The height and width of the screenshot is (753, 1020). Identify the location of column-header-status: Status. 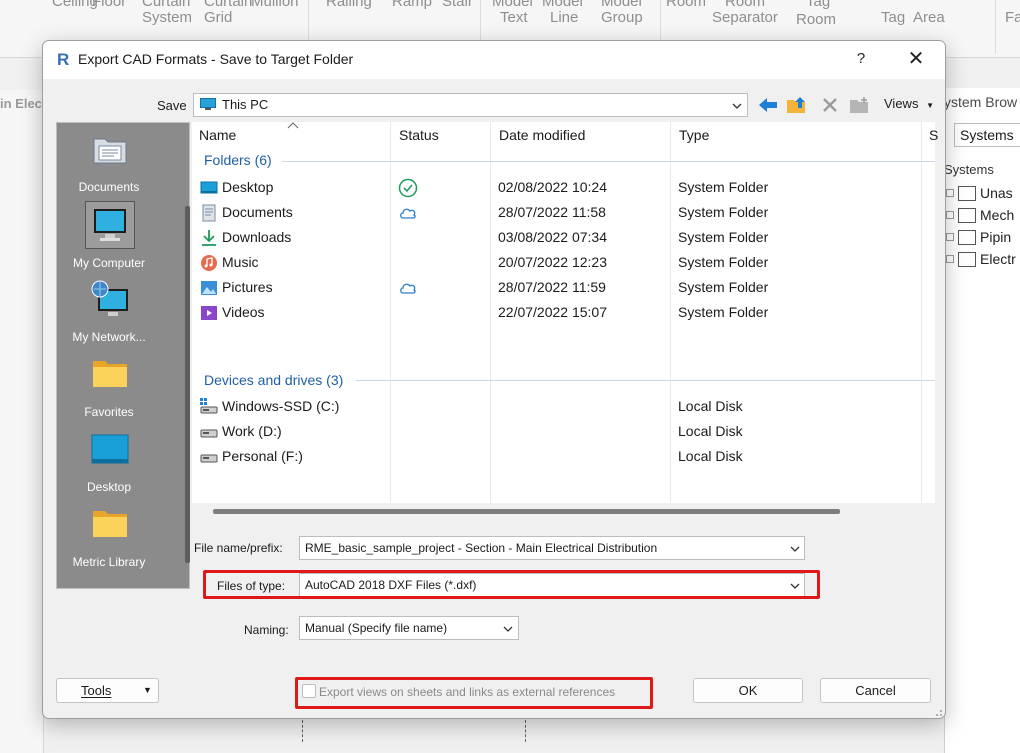
(419, 135).